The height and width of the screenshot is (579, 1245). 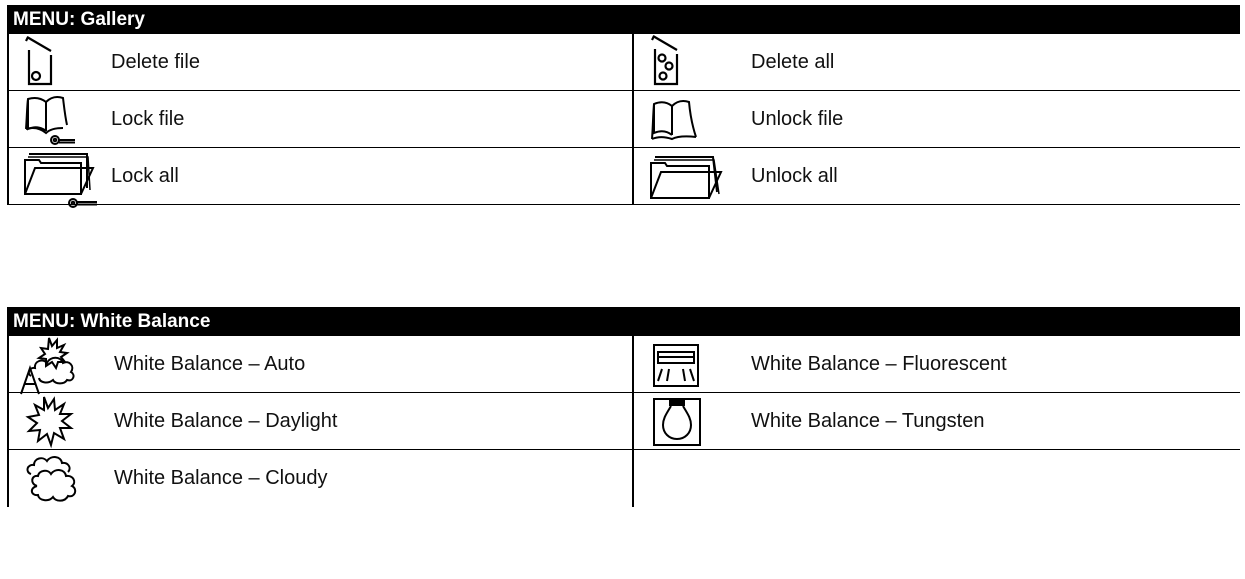 I want to click on wb-fluorescent-icon, so click(x=676, y=365).